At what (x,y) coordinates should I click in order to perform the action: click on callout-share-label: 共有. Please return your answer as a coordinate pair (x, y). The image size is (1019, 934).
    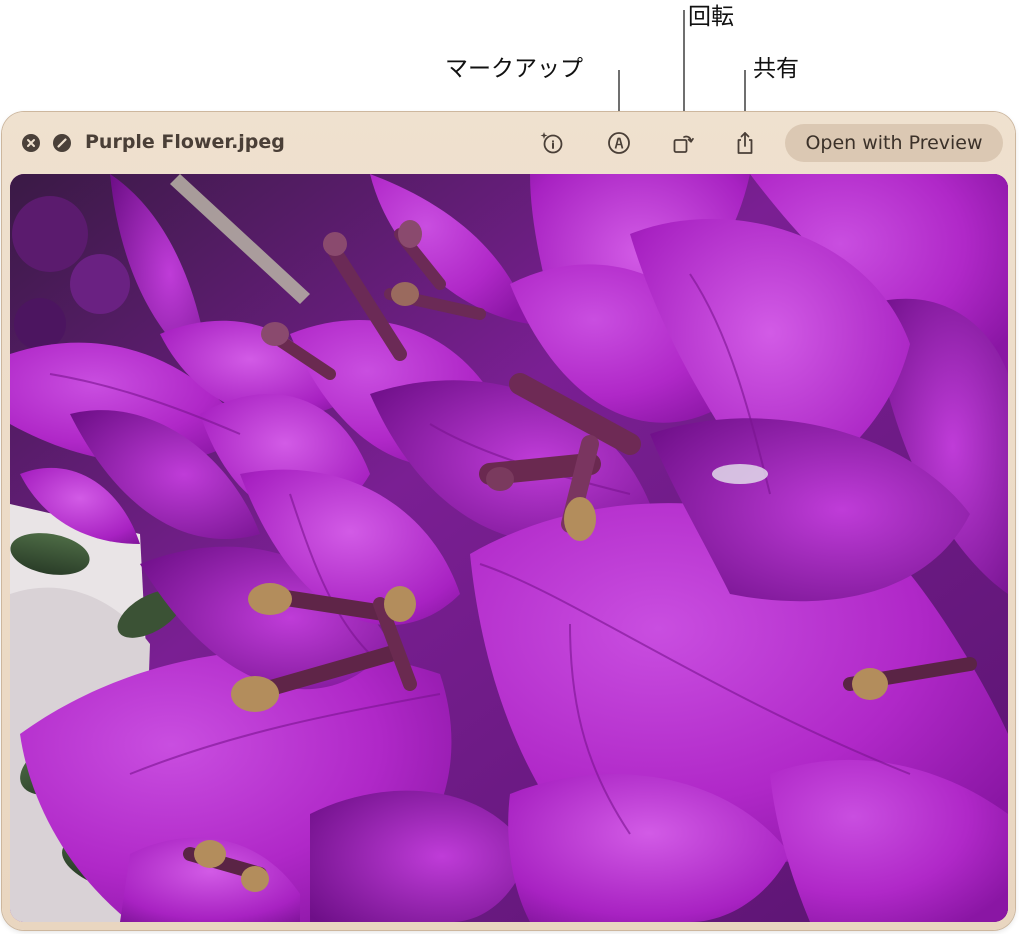
    Looking at the image, I should click on (776, 69).